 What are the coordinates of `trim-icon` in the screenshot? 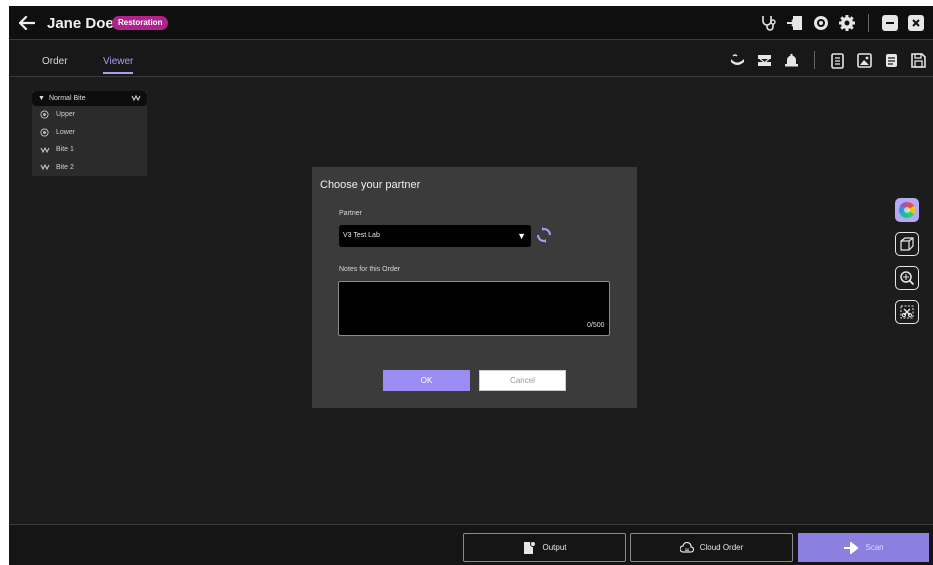 It's located at (907, 312).